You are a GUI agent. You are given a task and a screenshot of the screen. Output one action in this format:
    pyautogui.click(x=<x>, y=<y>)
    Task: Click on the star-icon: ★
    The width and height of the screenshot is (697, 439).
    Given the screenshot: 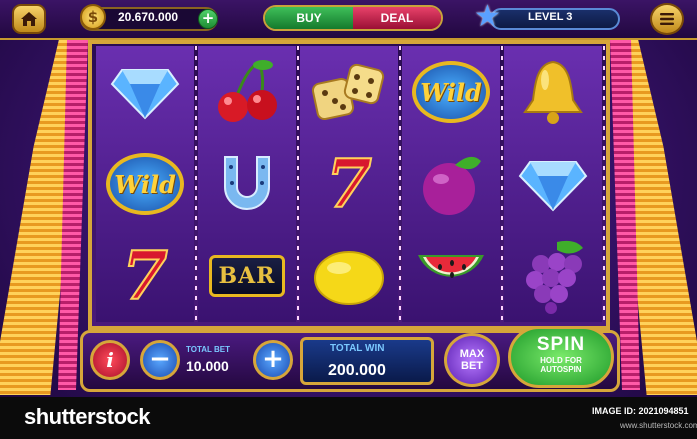 What is the action you would take?
    pyautogui.click(x=487, y=17)
    